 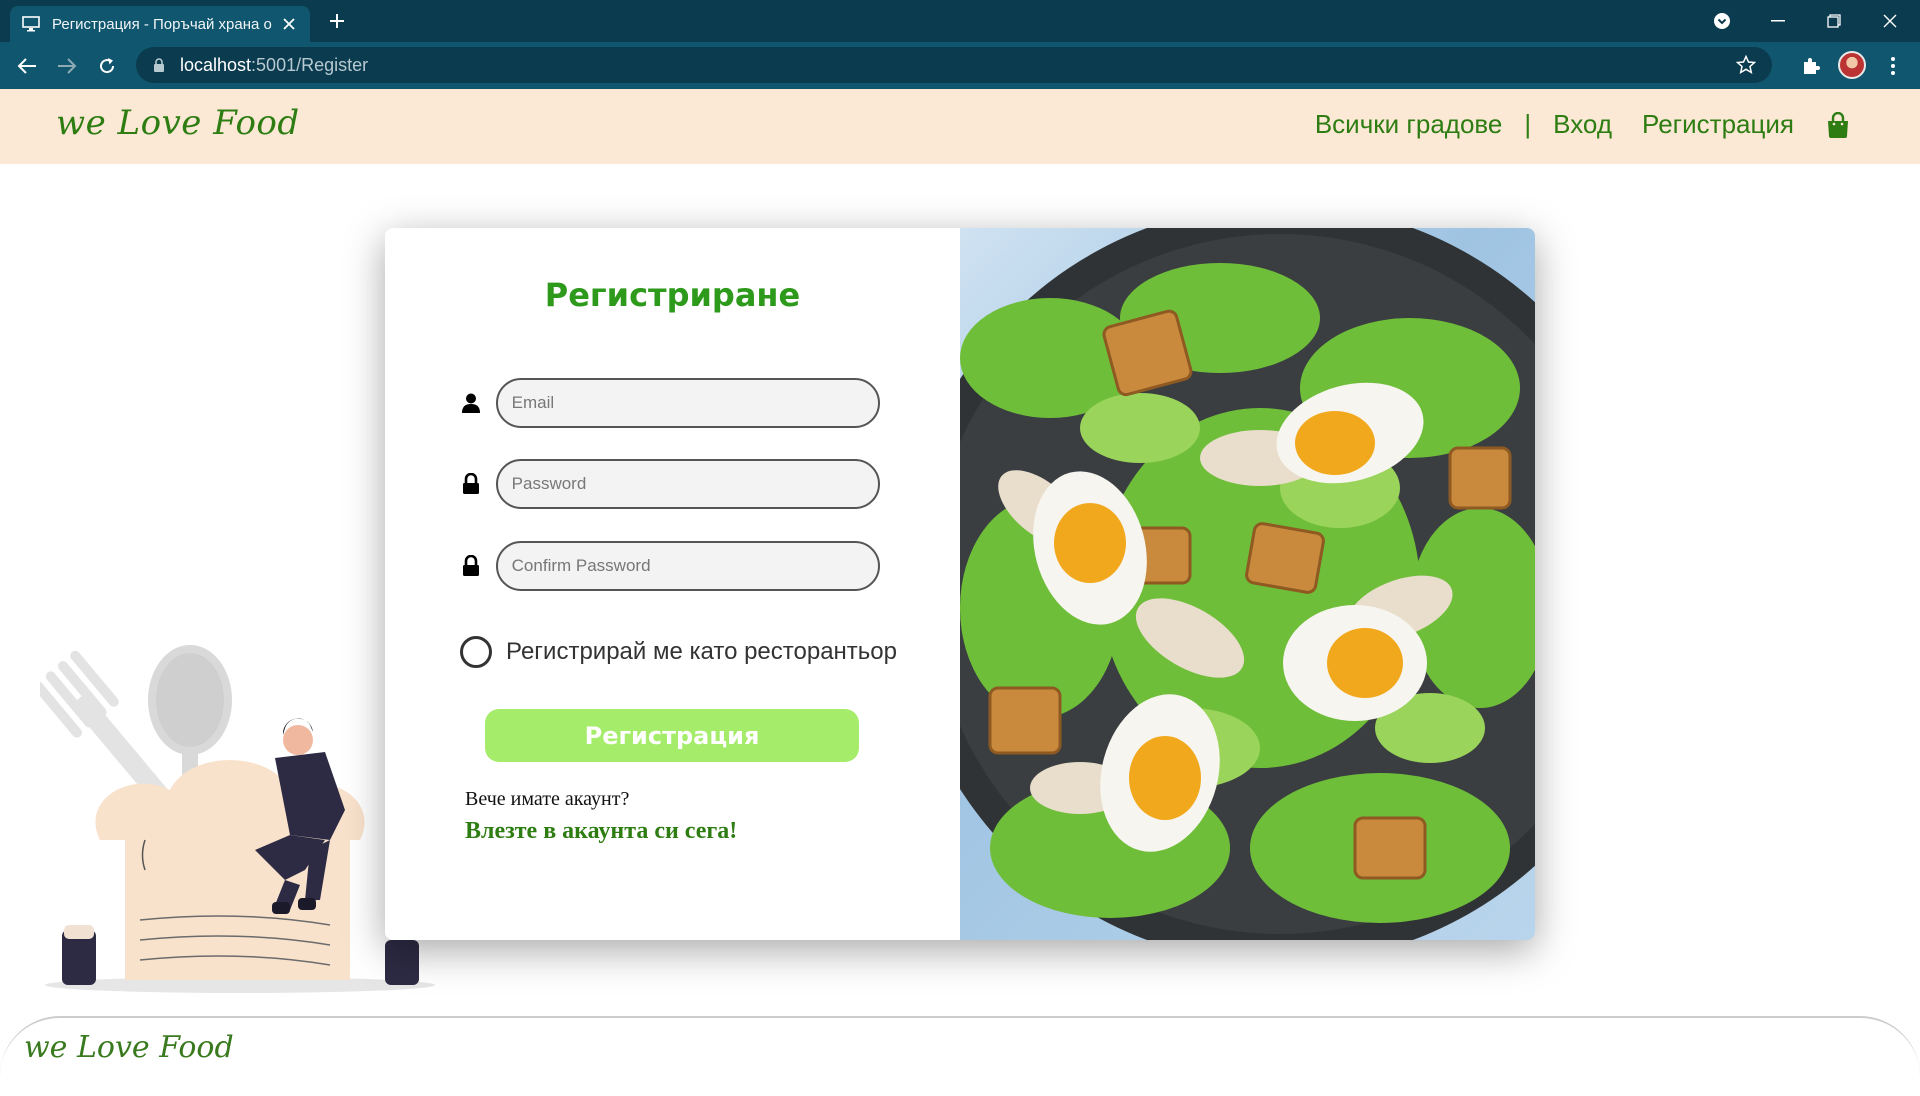 I want to click on window-close-icon, so click(x=1890, y=21).